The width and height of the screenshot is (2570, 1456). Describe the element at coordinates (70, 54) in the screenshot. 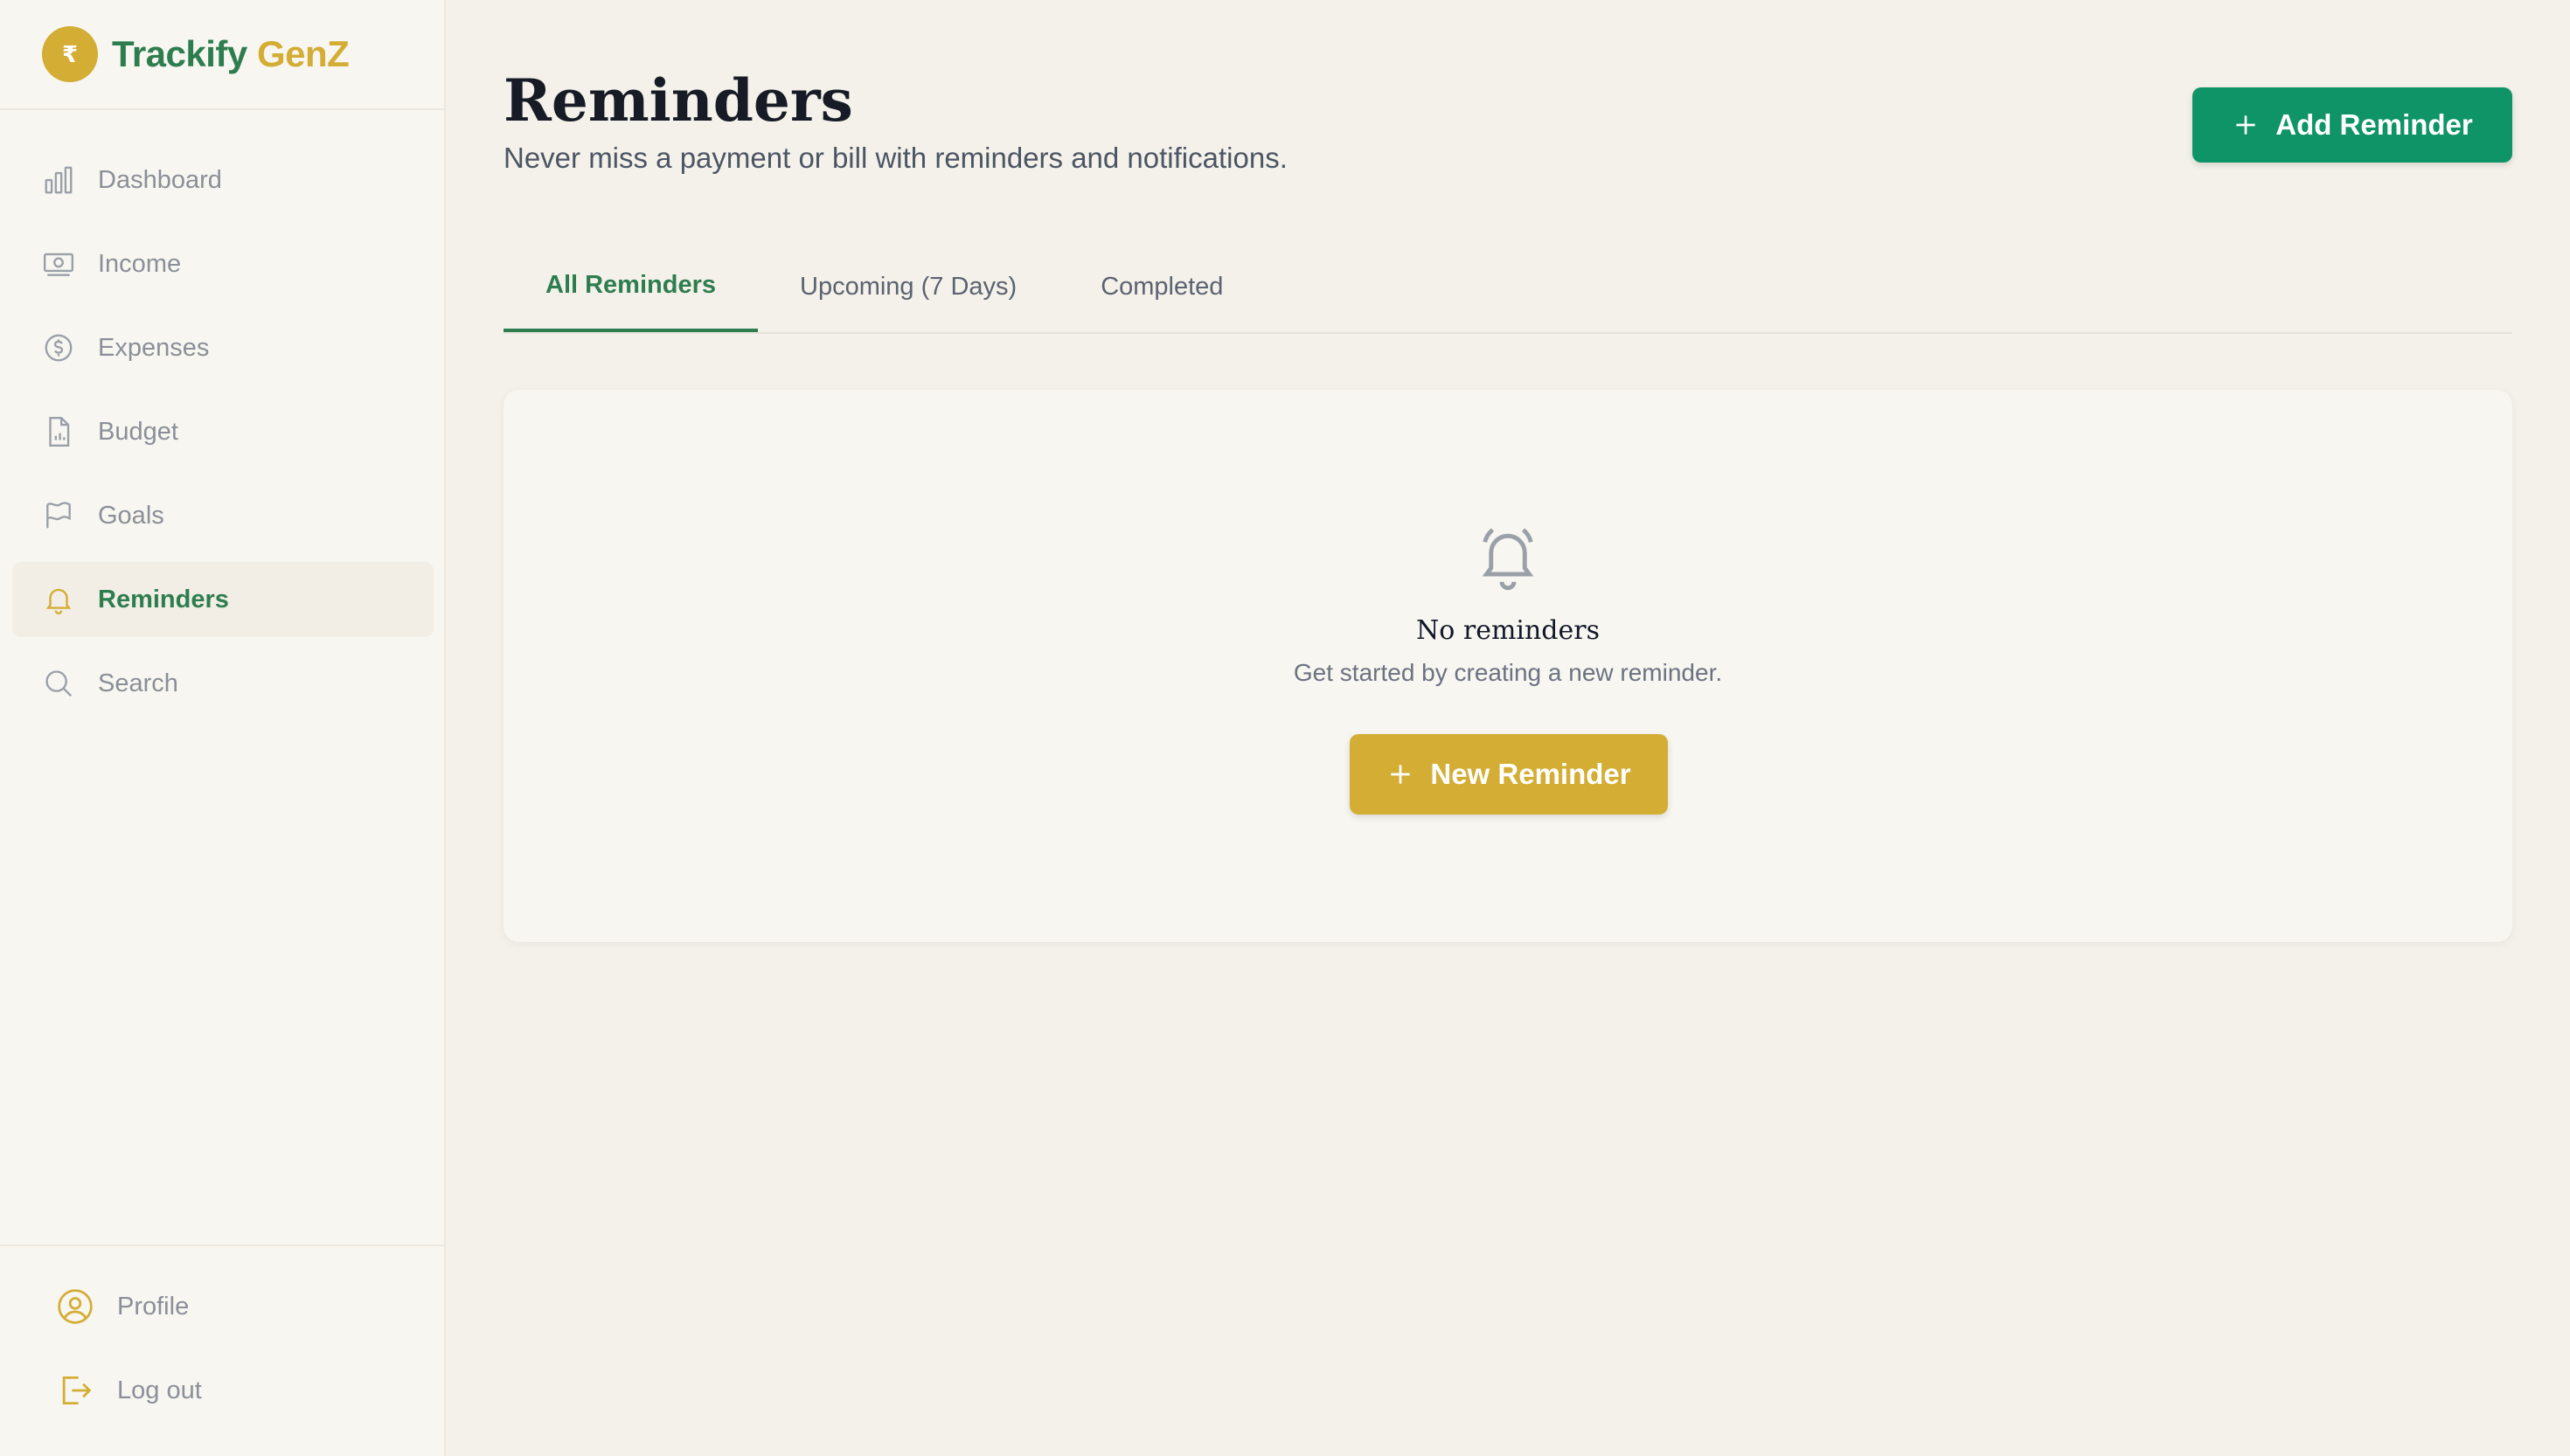

I see `rupee-logo-icon: ₹` at that location.